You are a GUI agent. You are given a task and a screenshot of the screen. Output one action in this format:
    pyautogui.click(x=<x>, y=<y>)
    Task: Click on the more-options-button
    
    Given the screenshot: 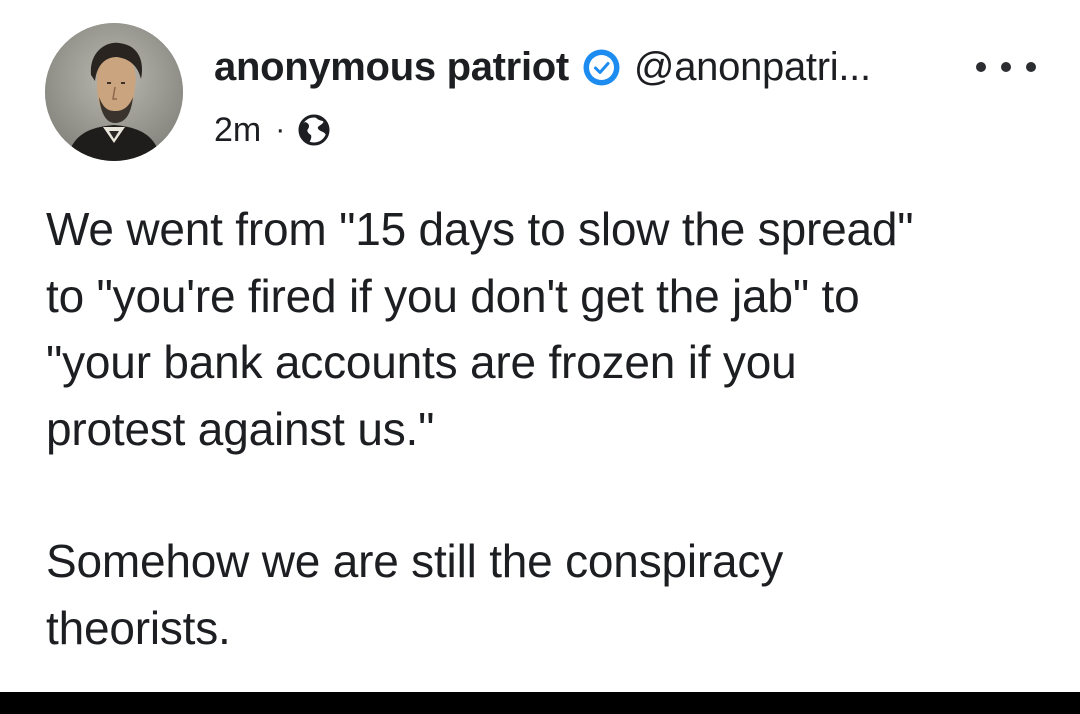 What is the action you would take?
    pyautogui.click(x=1006, y=67)
    